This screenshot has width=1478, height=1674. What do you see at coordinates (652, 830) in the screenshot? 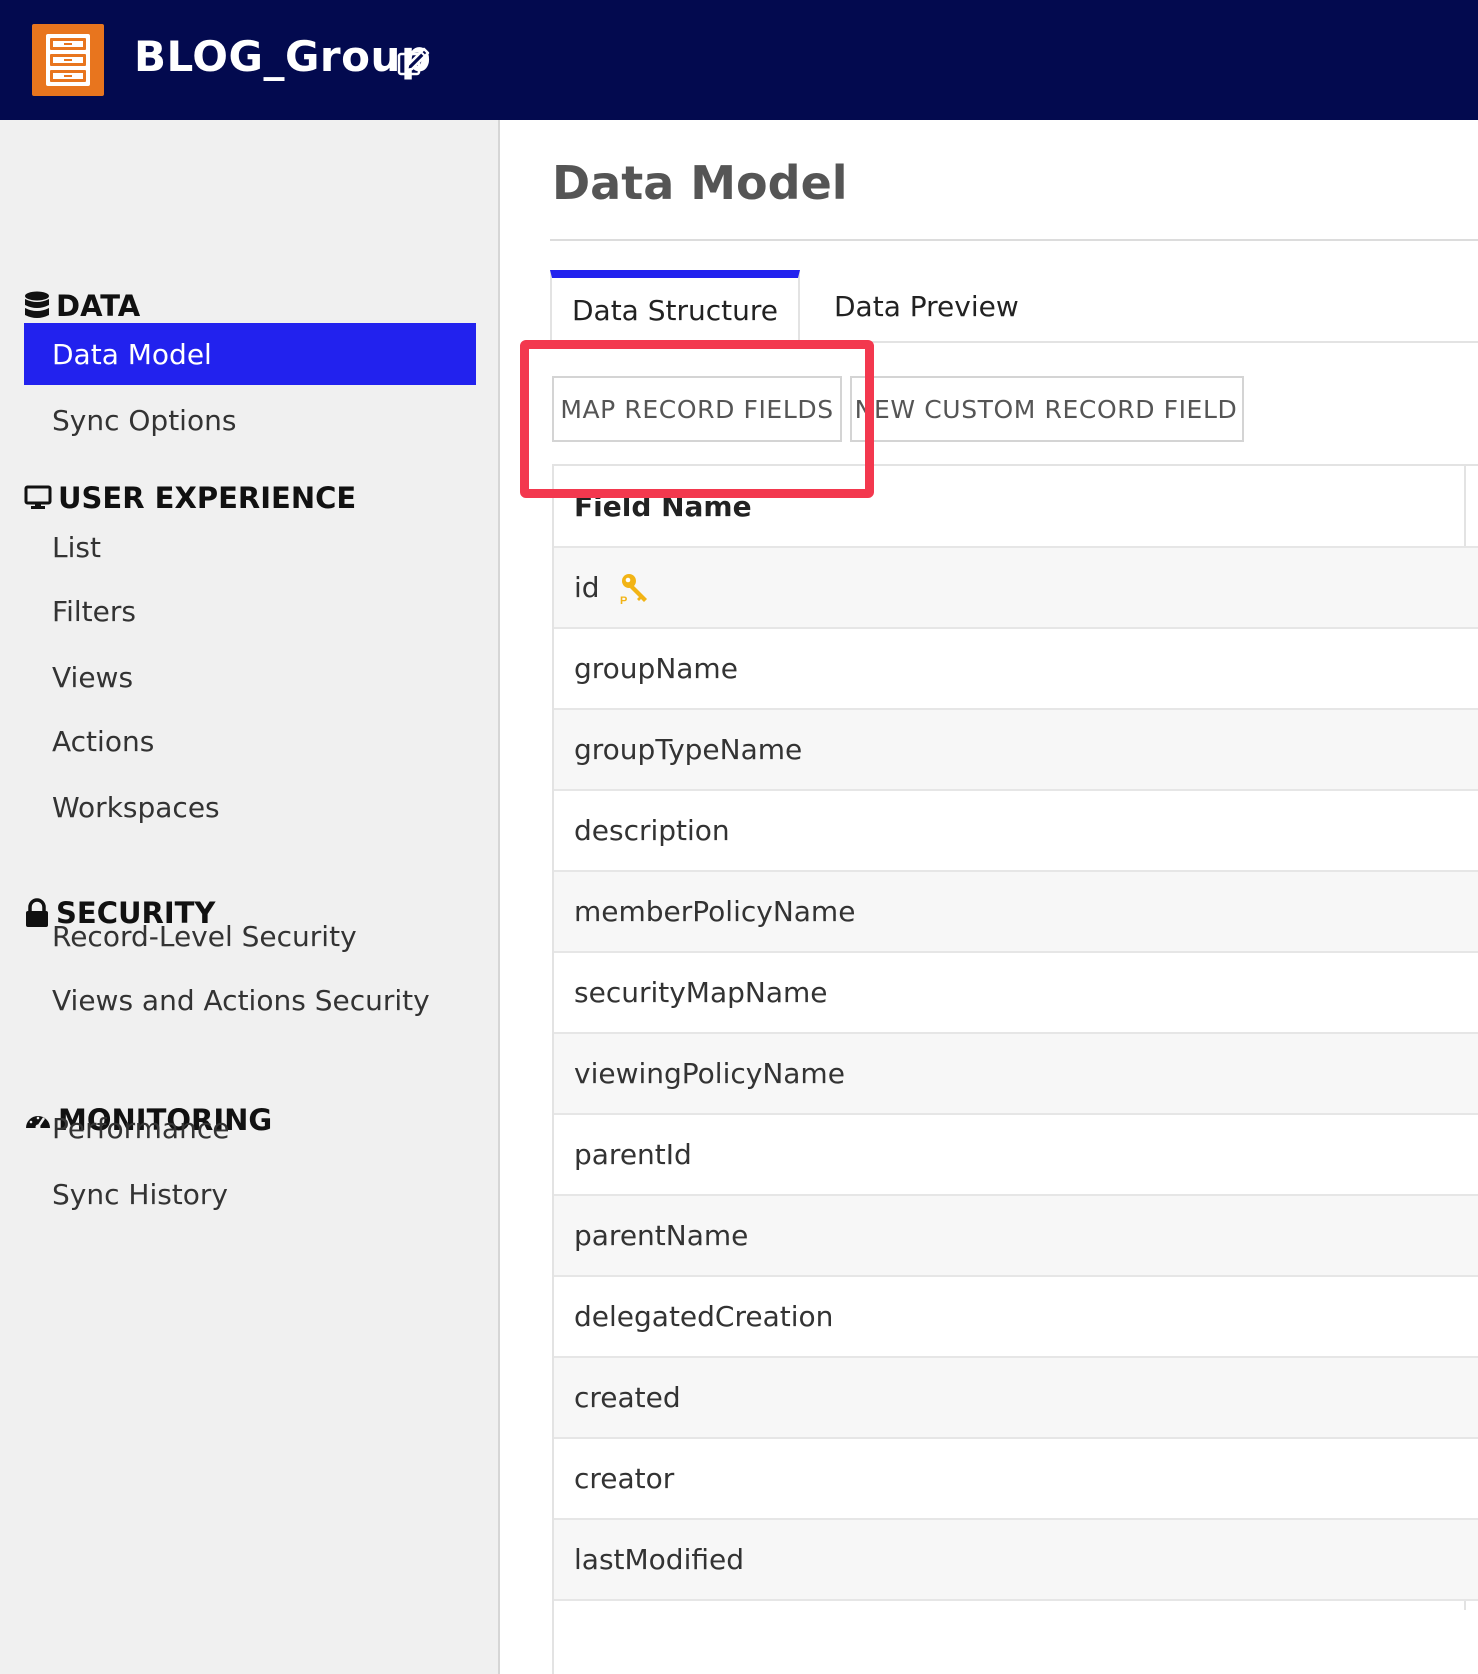
I see `field-name: description` at bounding box center [652, 830].